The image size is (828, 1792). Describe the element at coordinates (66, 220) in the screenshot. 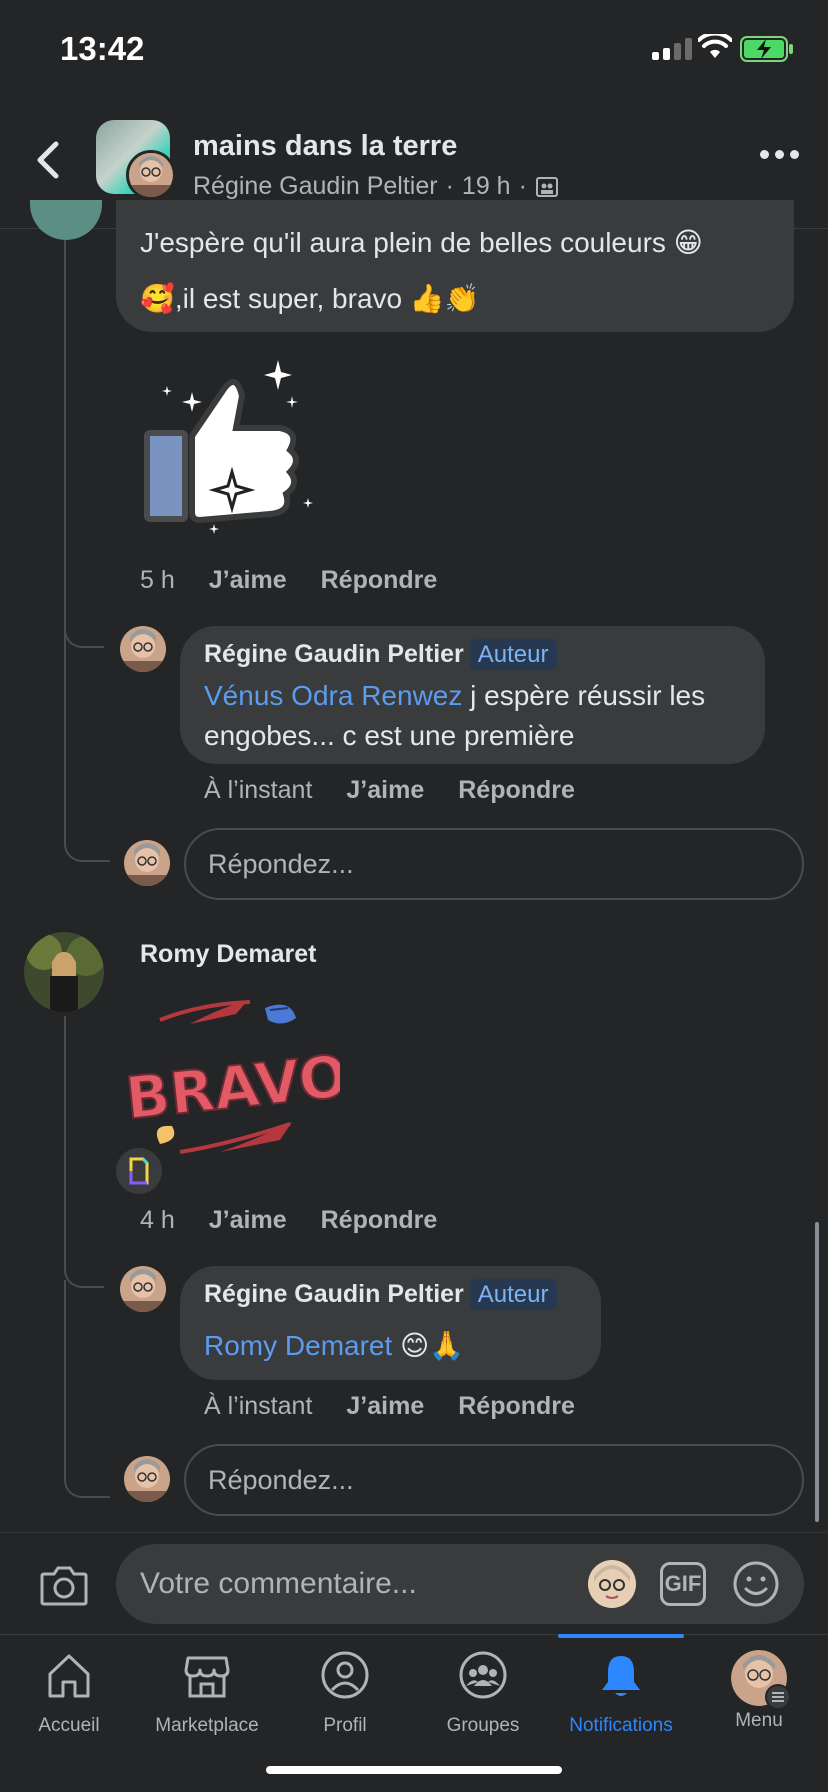

I see `commenter-avatar-partial` at that location.